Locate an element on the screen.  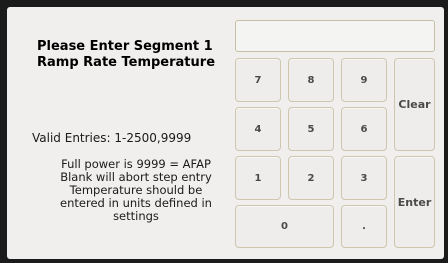
key-5: 5 is located at coordinates (311, 129).